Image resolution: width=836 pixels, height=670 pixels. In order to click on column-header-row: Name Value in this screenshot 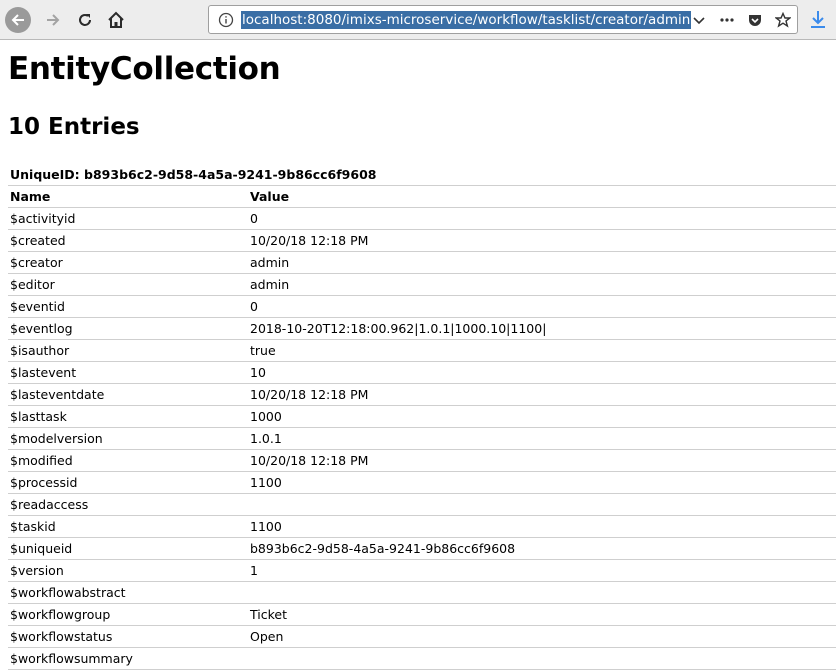, I will do `click(422, 196)`.